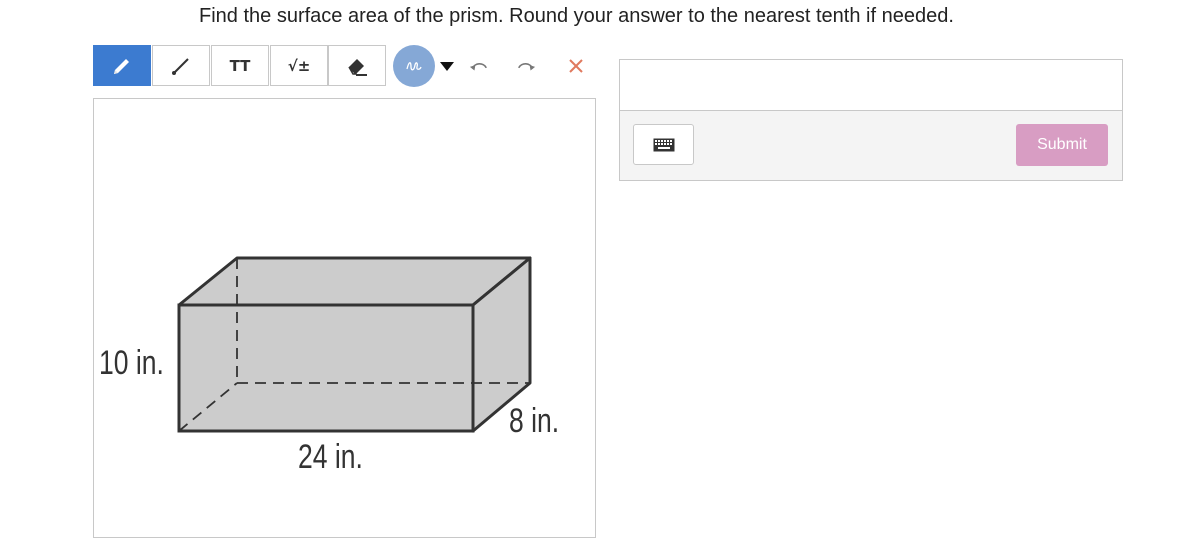 The height and width of the screenshot is (538, 1190). I want to click on line-tool-button, so click(181, 65).